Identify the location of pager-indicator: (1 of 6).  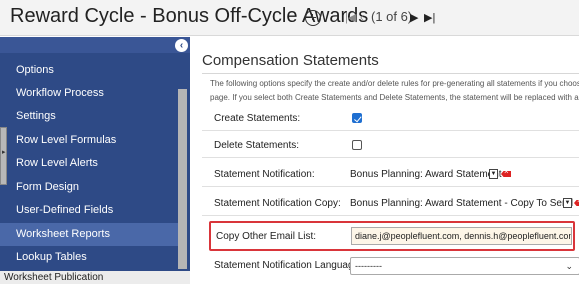
(392, 16).